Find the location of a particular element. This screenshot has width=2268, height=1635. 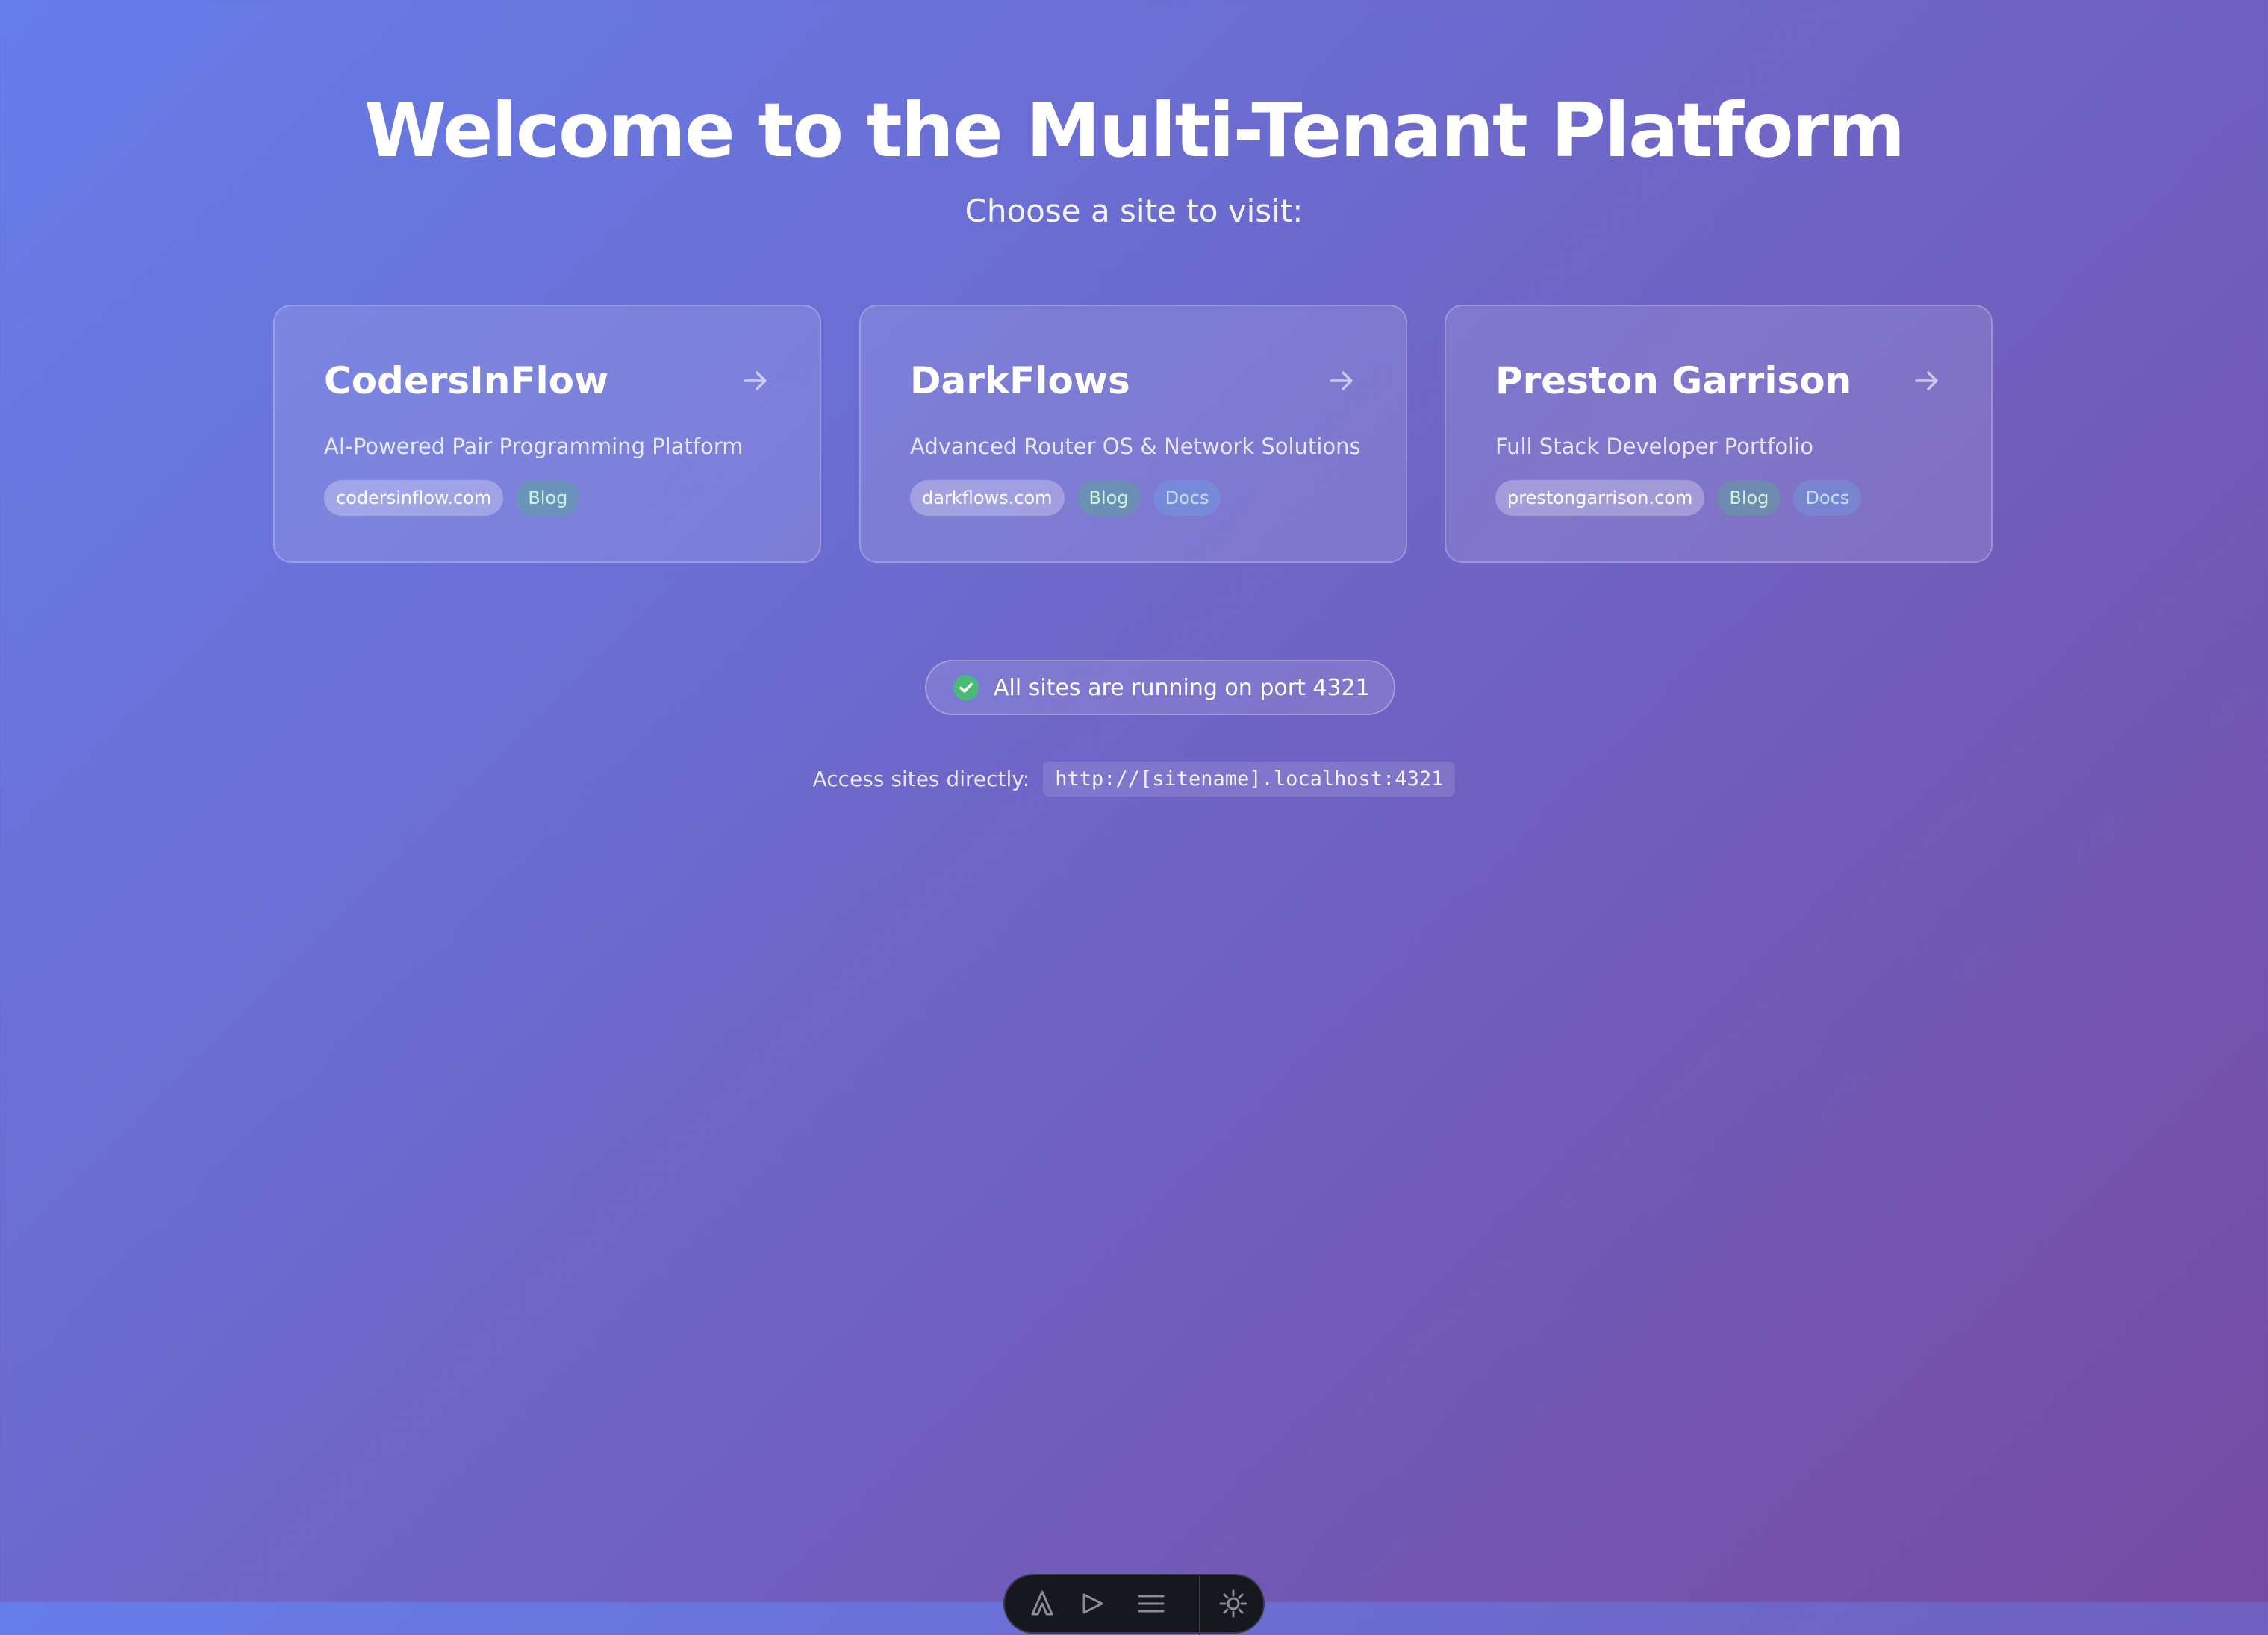

check-circle-icon is located at coordinates (966, 687).